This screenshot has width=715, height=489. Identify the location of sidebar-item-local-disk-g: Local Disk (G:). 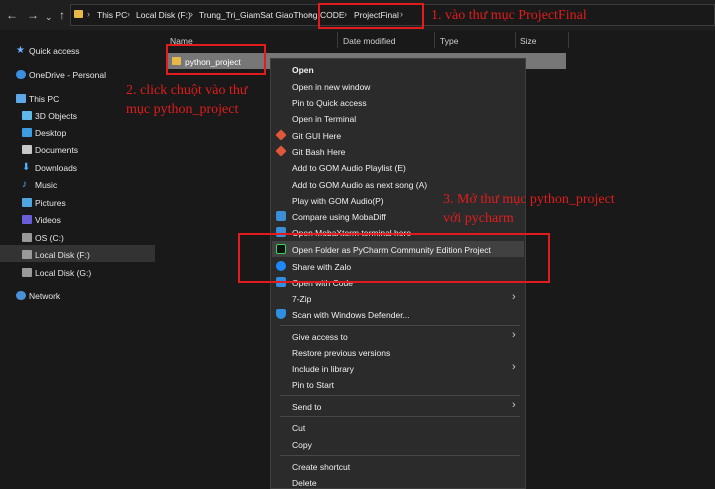
(63, 273).